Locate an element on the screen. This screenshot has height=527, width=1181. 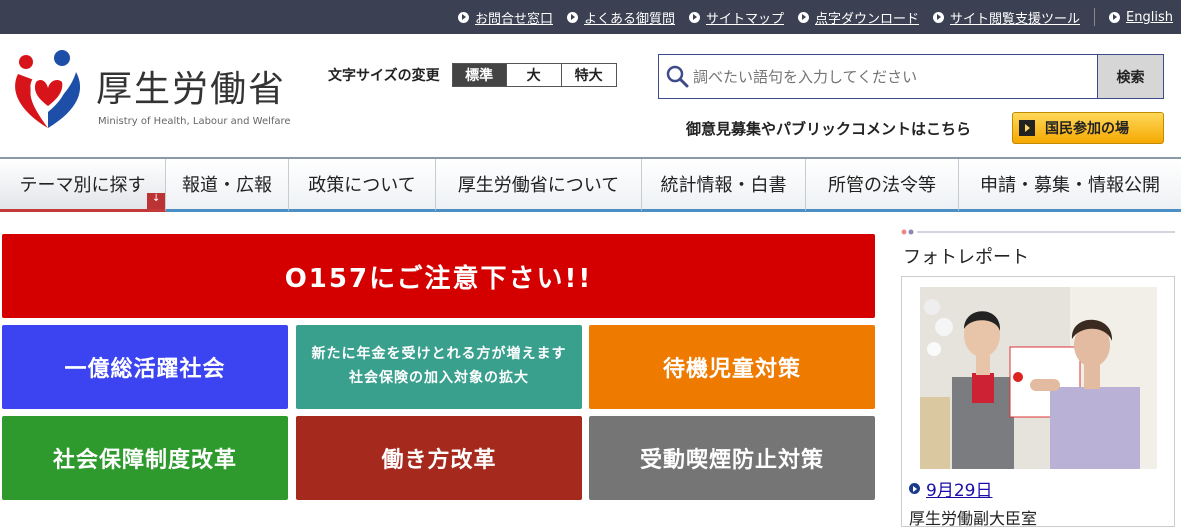
work-reform-banner: 働き方改革 is located at coordinates (439, 458).